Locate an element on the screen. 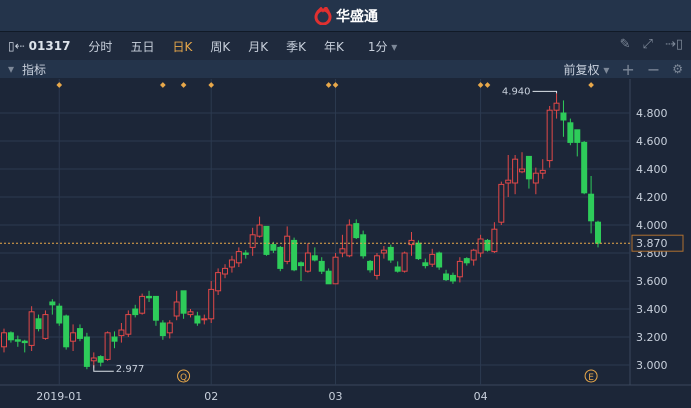  event-marker-label: Q is located at coordinates (183, 378).